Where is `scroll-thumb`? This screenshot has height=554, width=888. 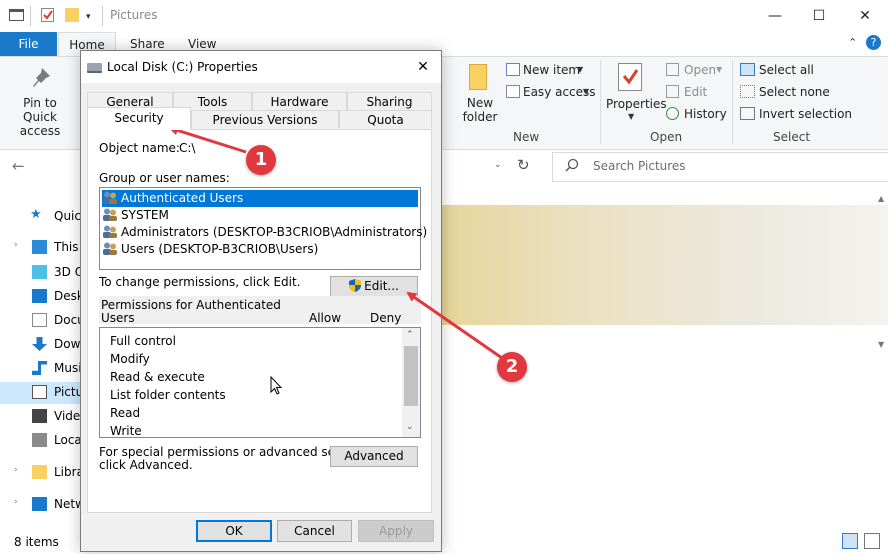 scroll-thumb is located at coordinates (411, 376).